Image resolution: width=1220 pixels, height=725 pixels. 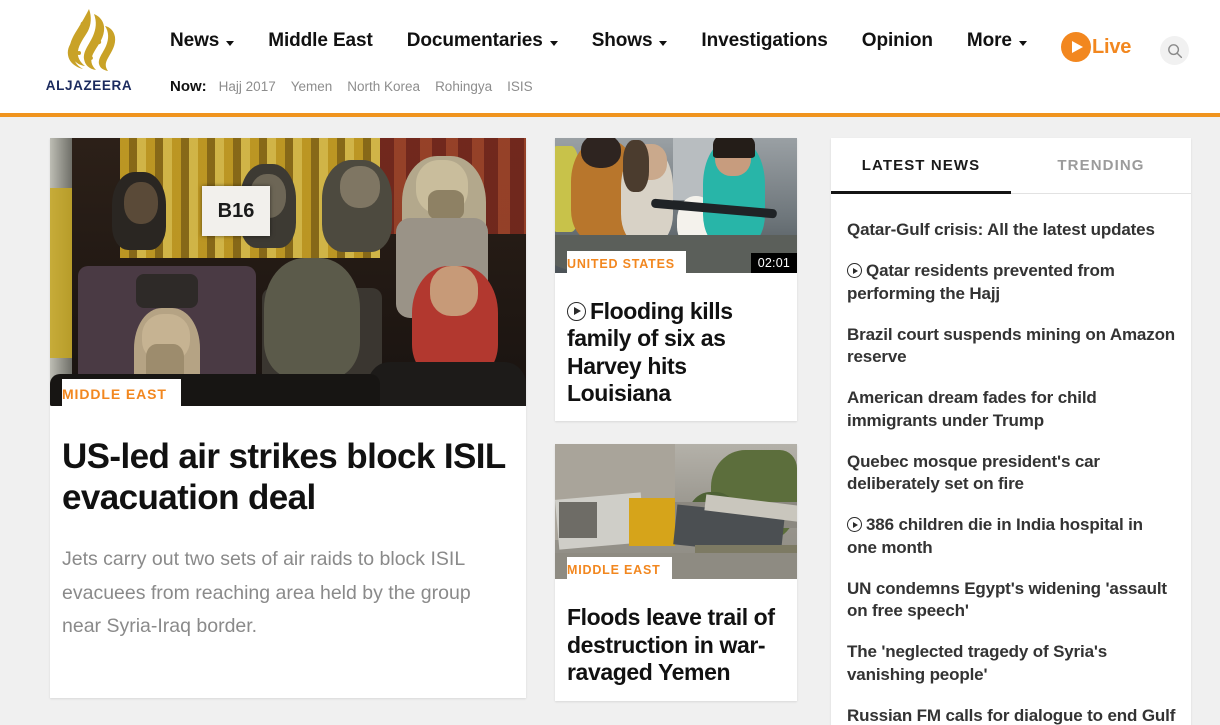 I want to click on nav-item-news: News, so click(x=202, y=41).